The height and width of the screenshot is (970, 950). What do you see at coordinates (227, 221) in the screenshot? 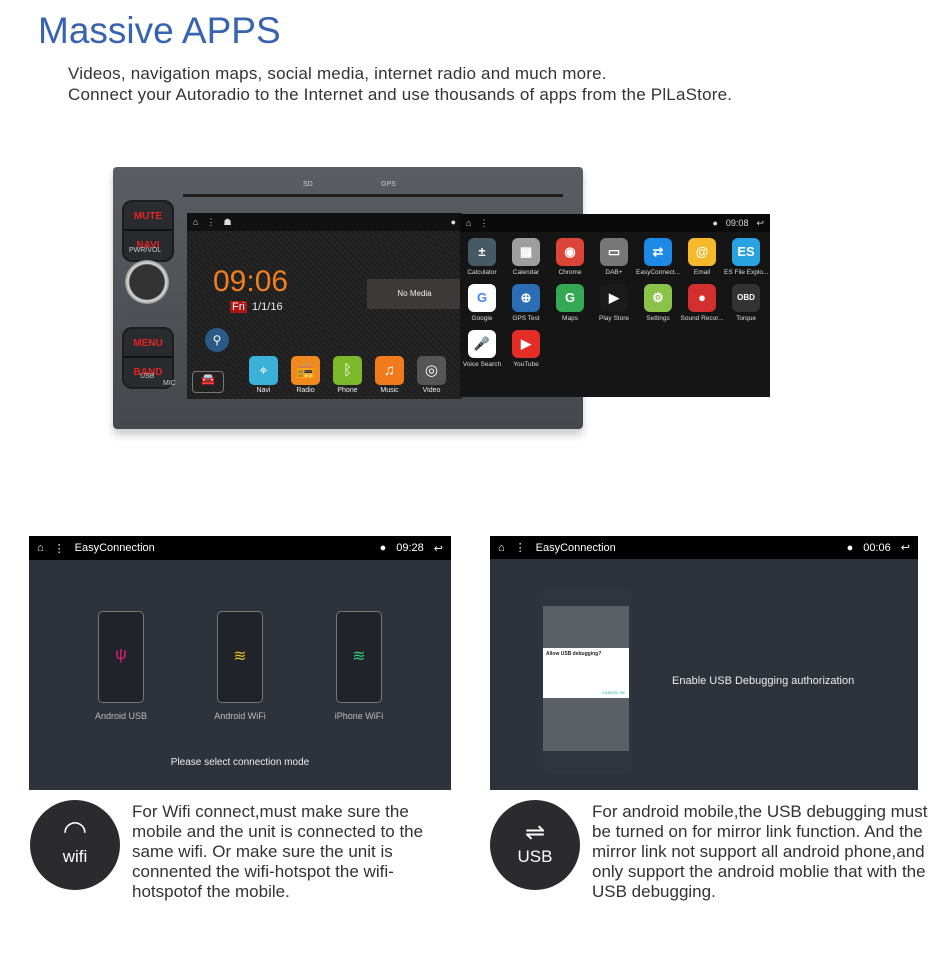
I see `status-icon: ☗` at bounding box center [227, 221].